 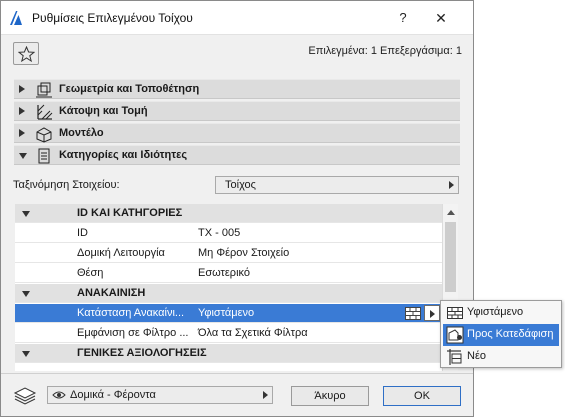 What do you see at coordinates (228, 213) in the screenshot?
I see `group-row-id-categories: ID ΚΑΙ ΚΑΤΗΓΟΡΙΕΣ` at bounding box center [228, 213].